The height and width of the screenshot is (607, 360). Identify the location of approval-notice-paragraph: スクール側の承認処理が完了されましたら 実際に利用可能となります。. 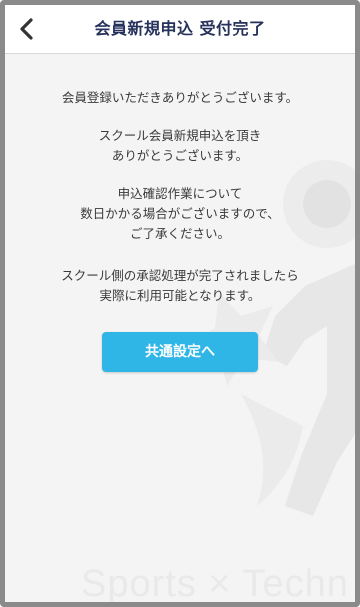
(180, 286).